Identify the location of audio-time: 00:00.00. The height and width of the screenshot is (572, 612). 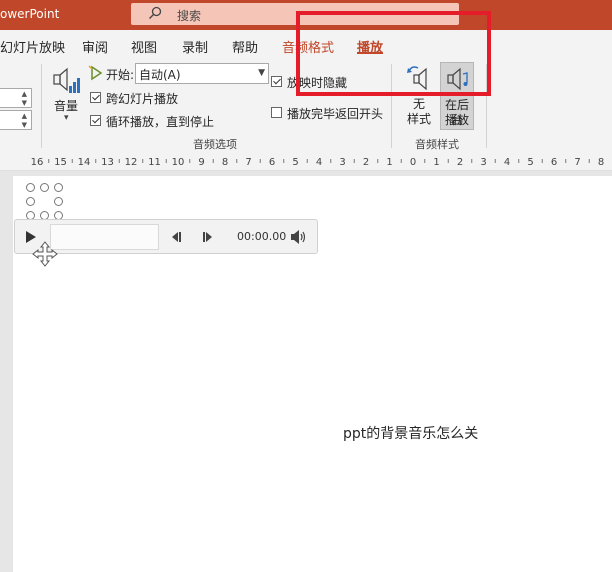
(262, 236).